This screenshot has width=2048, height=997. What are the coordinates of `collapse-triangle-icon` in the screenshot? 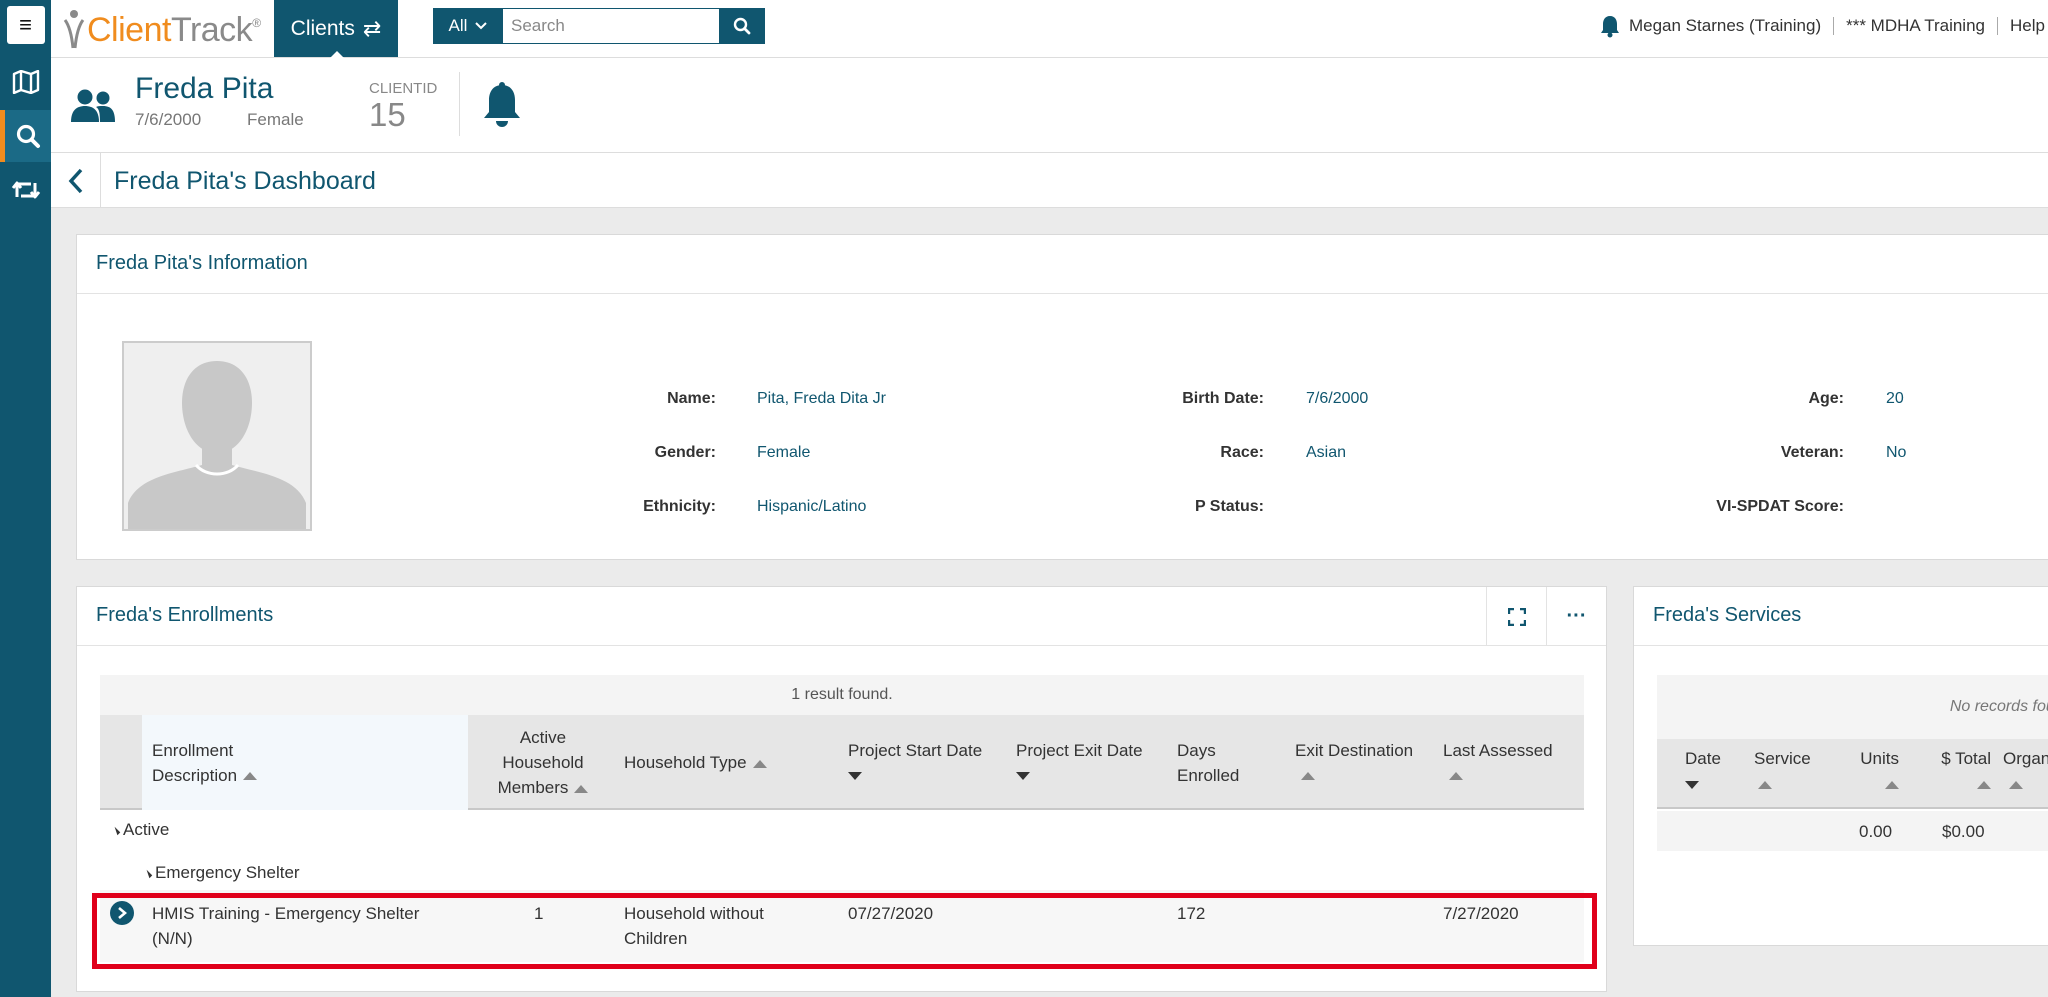 It's located at (116, 831).